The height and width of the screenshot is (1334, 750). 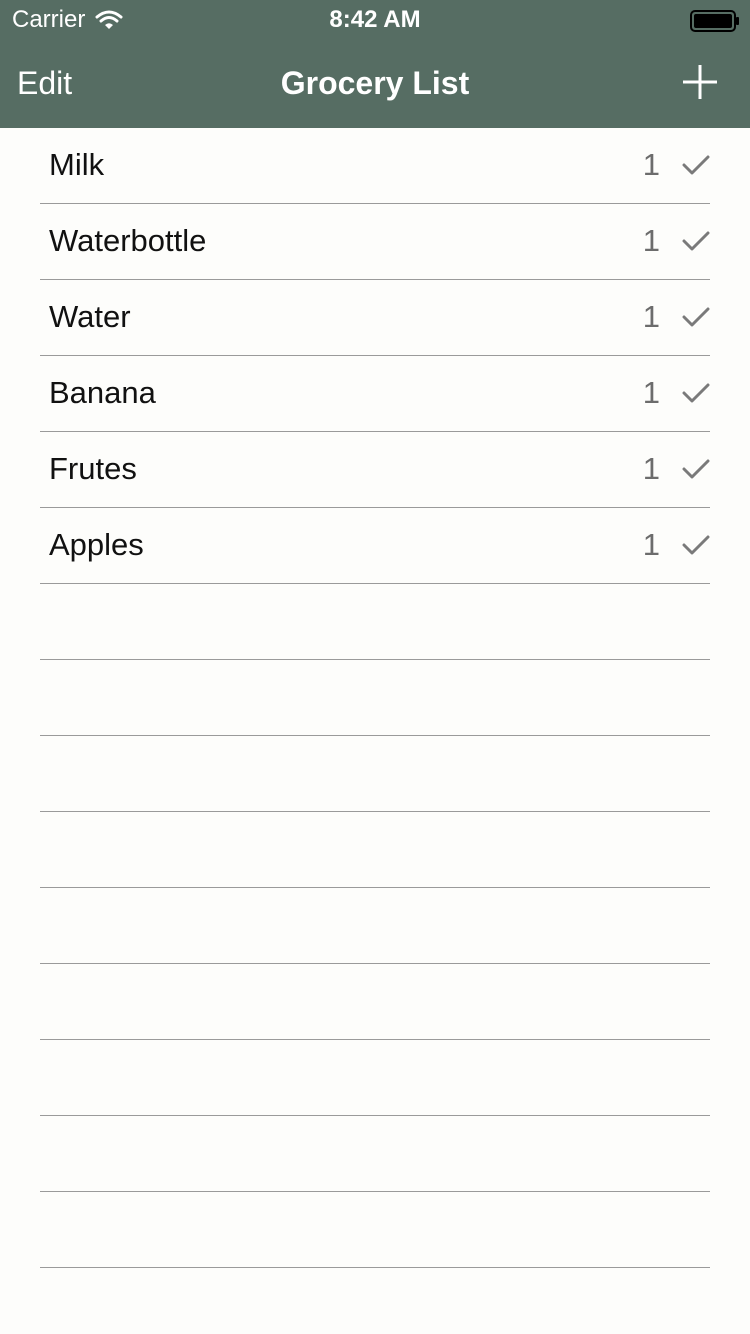 What do you see at coordinates (375, 470) in the screenshot?
I see `list-item: Frutes 1` at bounding box center [375, 470].